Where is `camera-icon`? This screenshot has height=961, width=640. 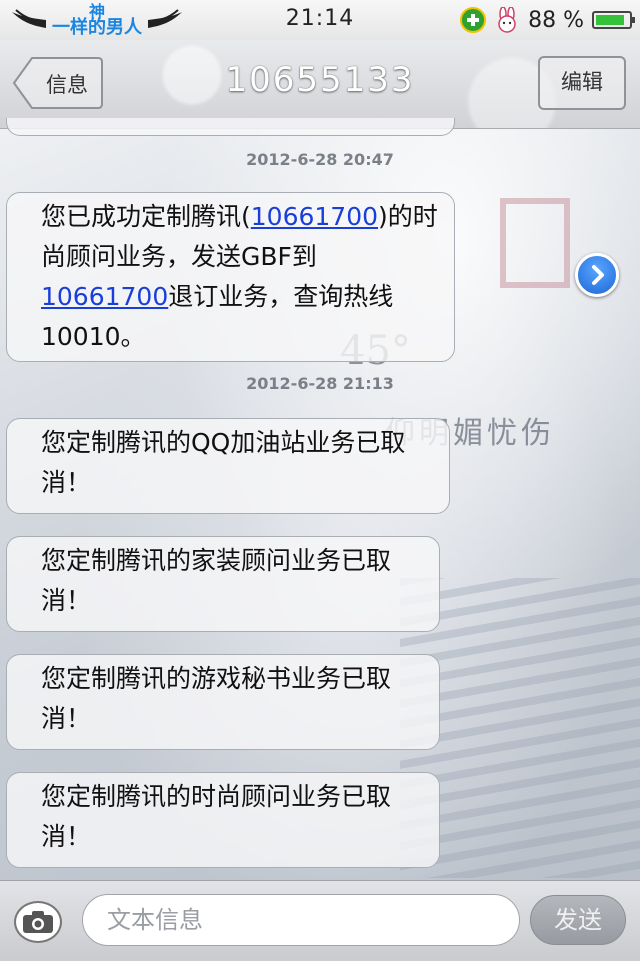
camera-icon is located at coordinates (38, 922).